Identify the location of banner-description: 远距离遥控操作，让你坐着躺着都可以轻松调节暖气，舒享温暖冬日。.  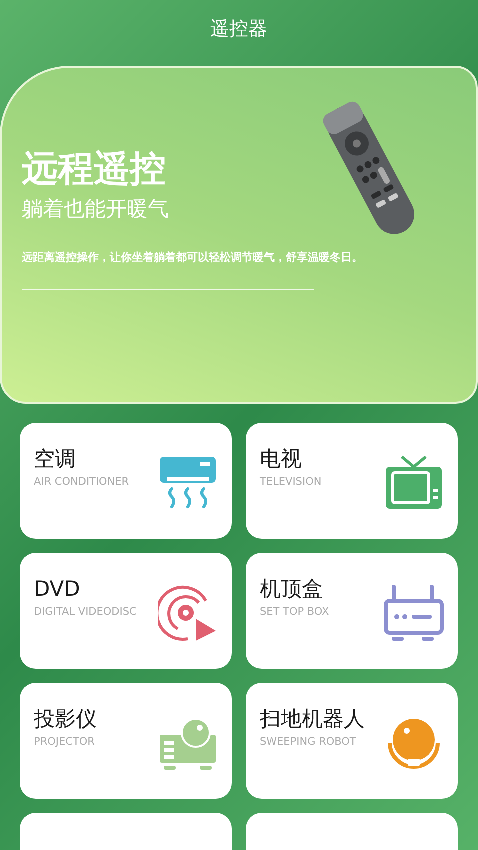
(193, 258).